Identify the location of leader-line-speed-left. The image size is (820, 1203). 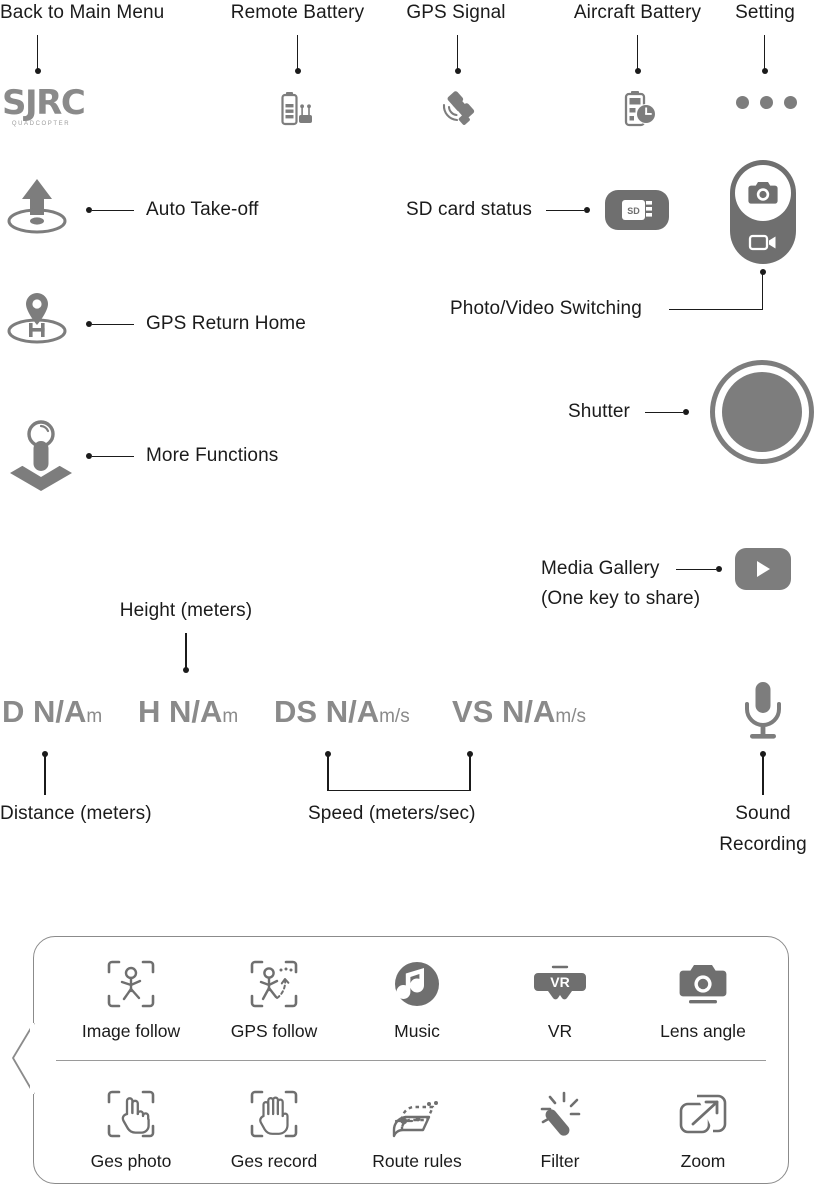
(328, 773).